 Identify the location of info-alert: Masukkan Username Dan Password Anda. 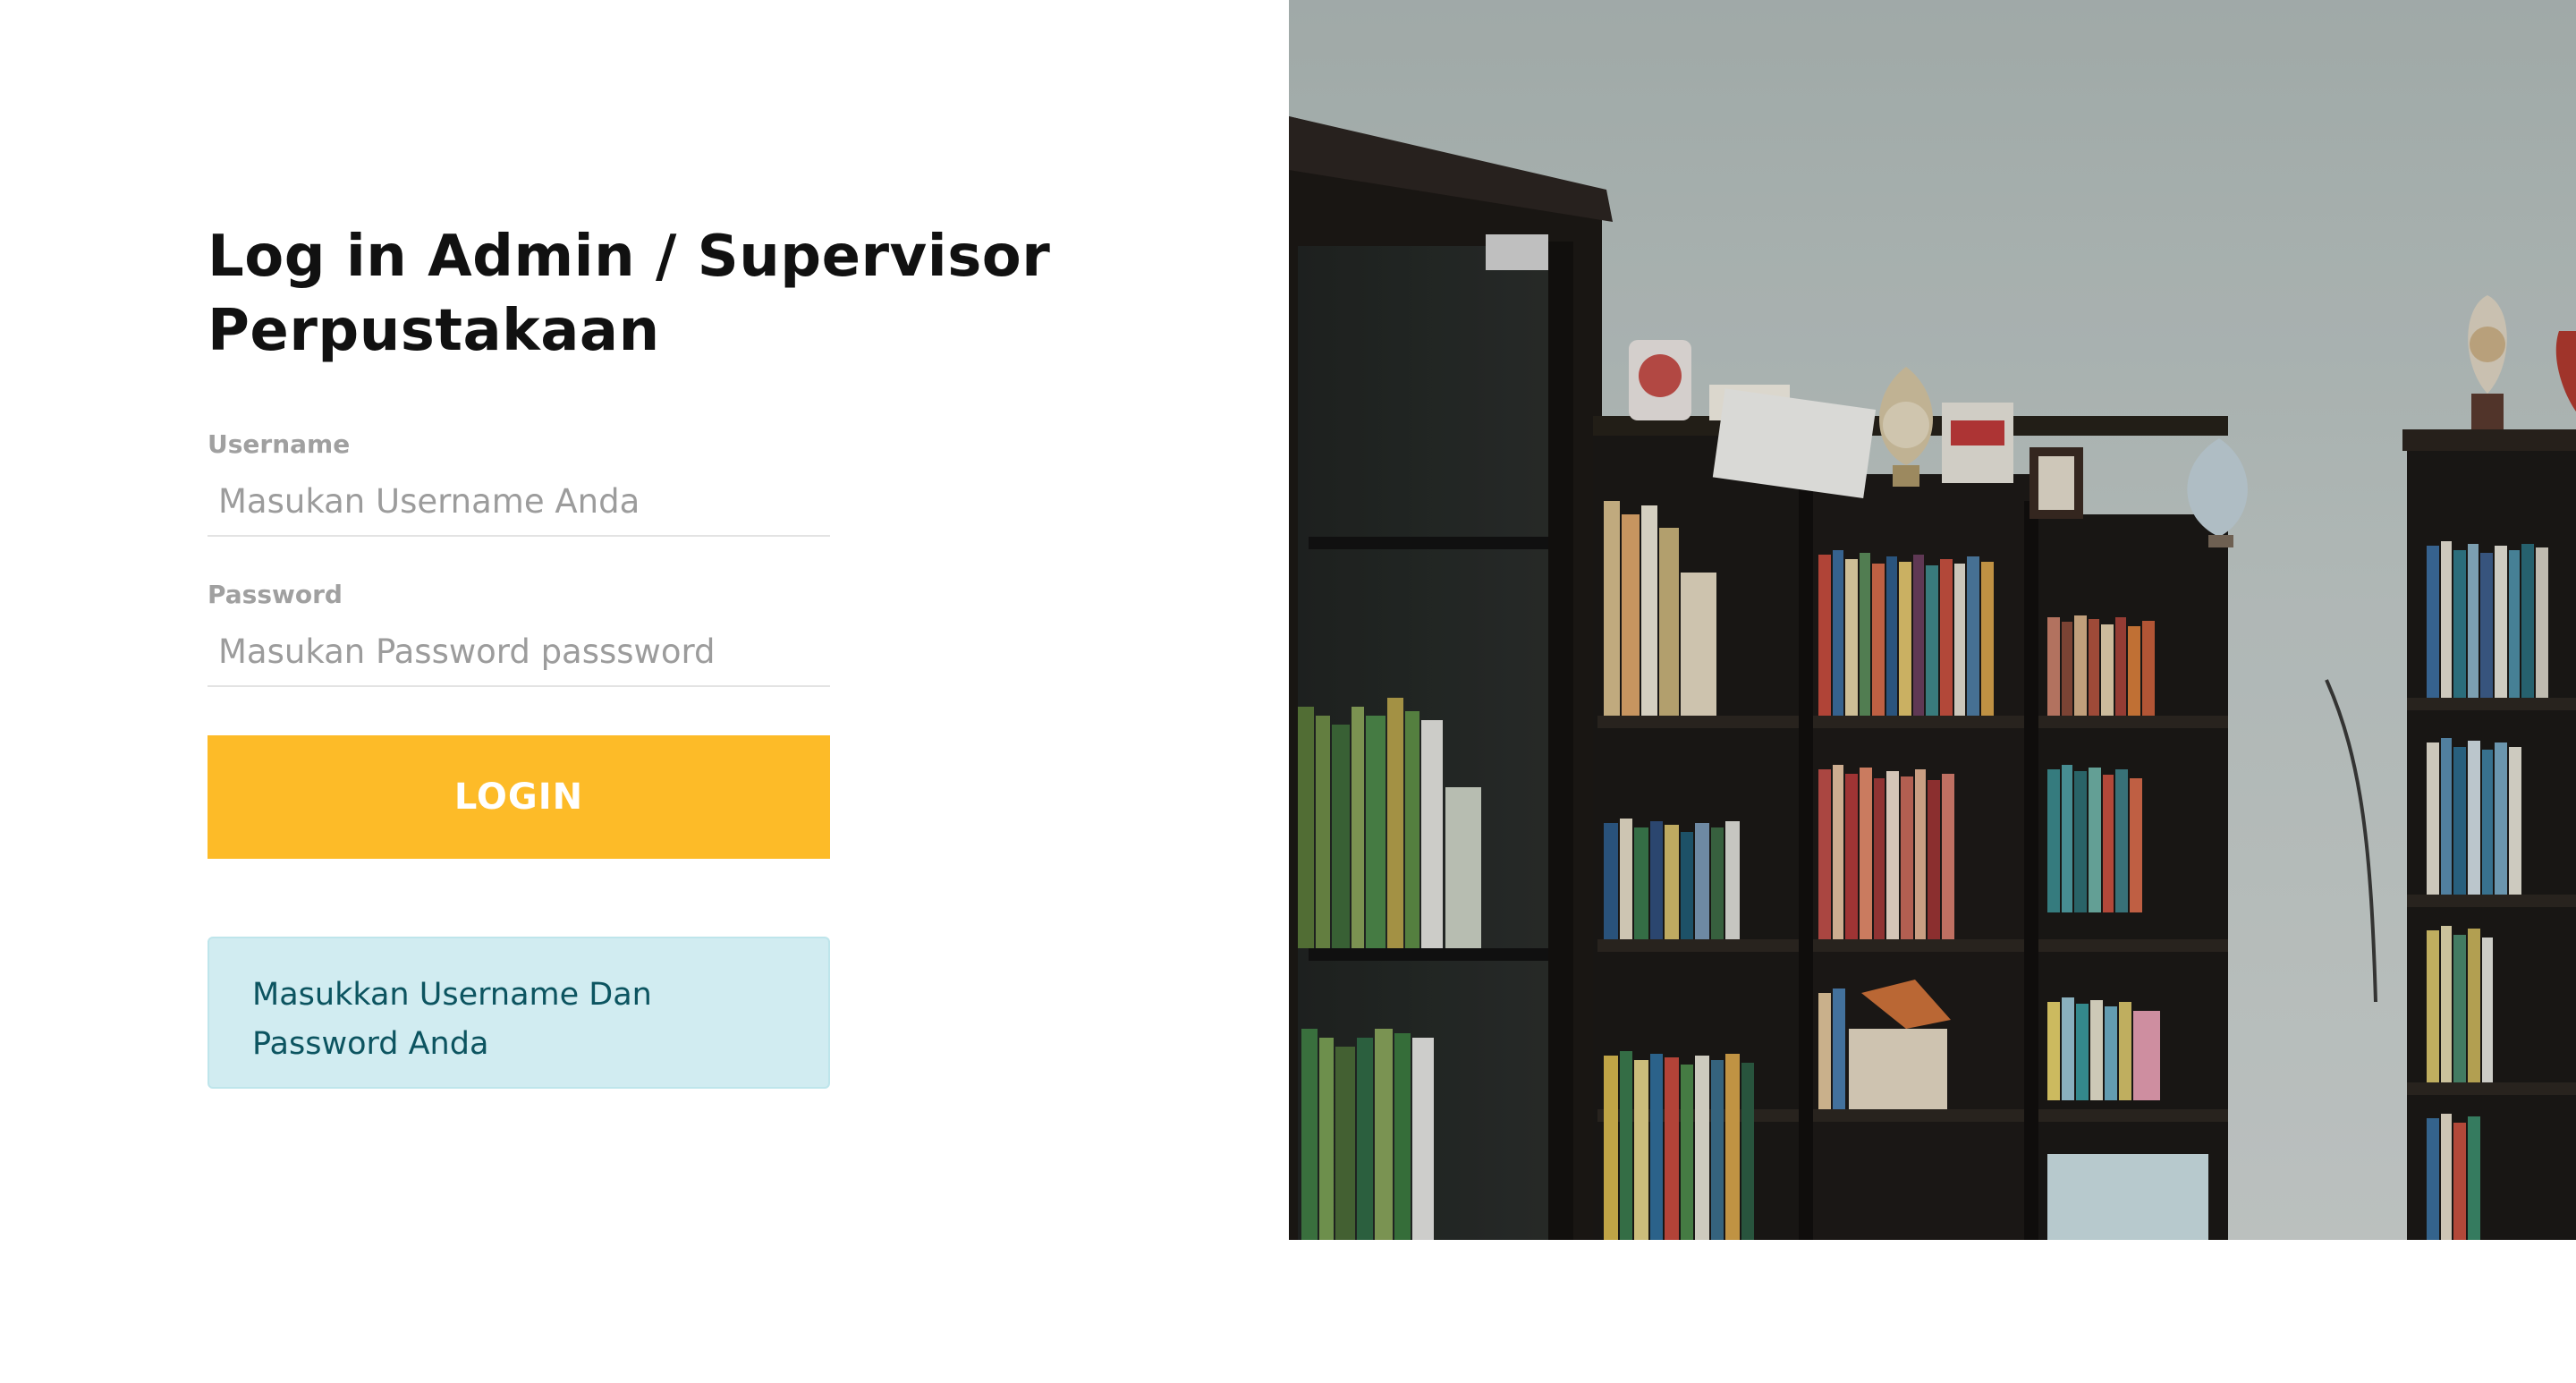
(519, 1013).